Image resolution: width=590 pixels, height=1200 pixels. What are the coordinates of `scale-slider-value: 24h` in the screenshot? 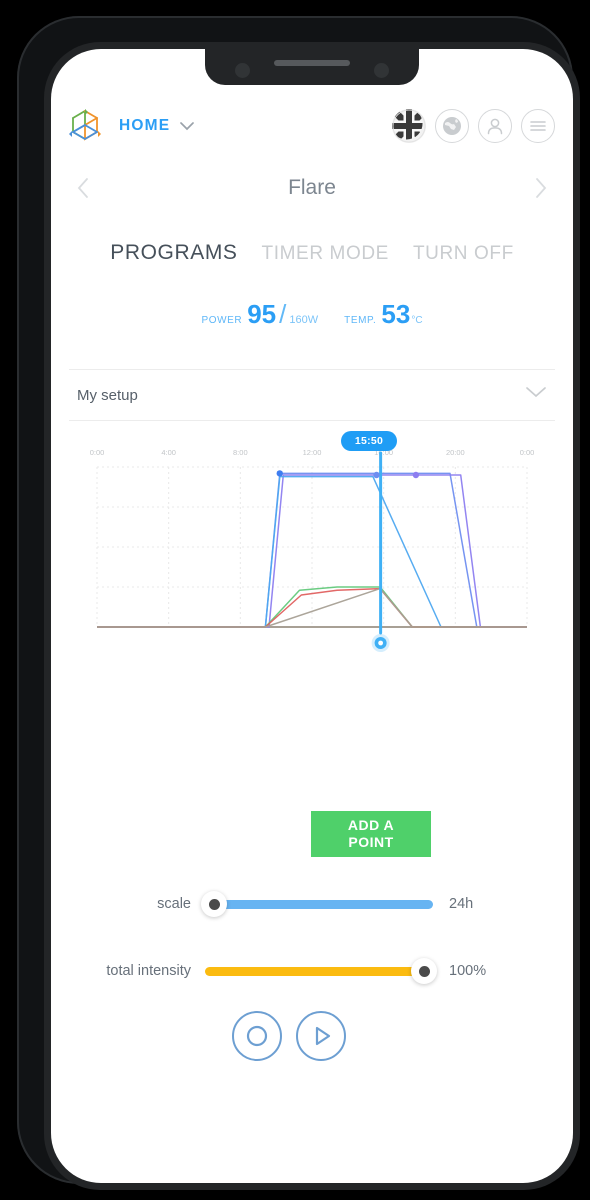 It's located at (461, 904).